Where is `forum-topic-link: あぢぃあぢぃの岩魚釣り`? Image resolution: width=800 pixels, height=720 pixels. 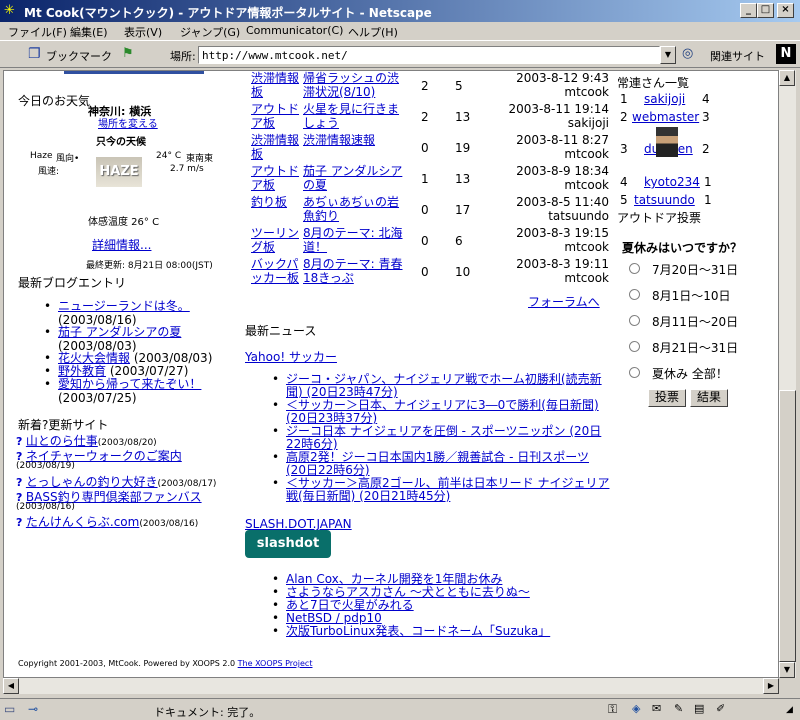 forum-topic-link: あぢぃあぢぃの岩魚釣り is located at coordinates (353, 209).